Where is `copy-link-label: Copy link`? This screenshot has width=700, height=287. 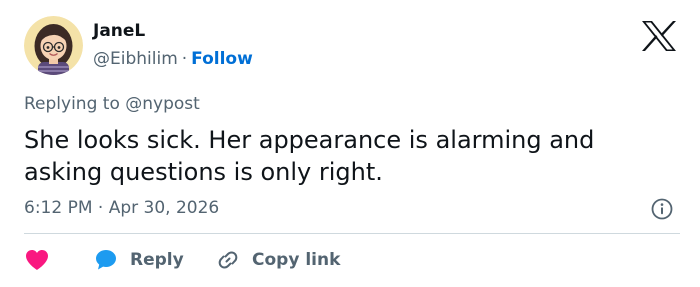
copy-link-label: Copy link is located at coordinates (296, 260).